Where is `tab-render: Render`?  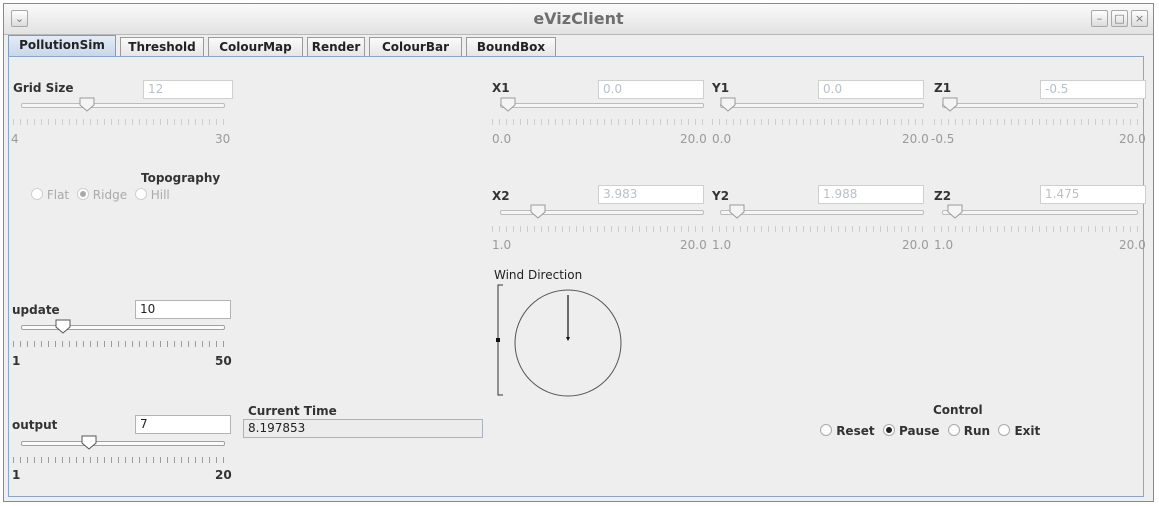 tab-render: Render is located at coordinates (336, 46).